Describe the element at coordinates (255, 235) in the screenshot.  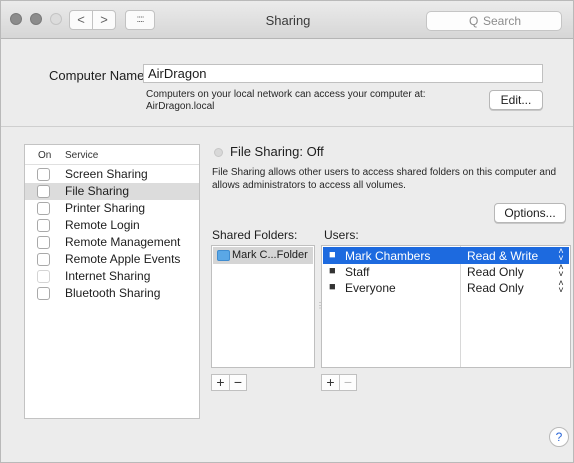
I see `shared-folders-label: Shared Folders:` at that location.